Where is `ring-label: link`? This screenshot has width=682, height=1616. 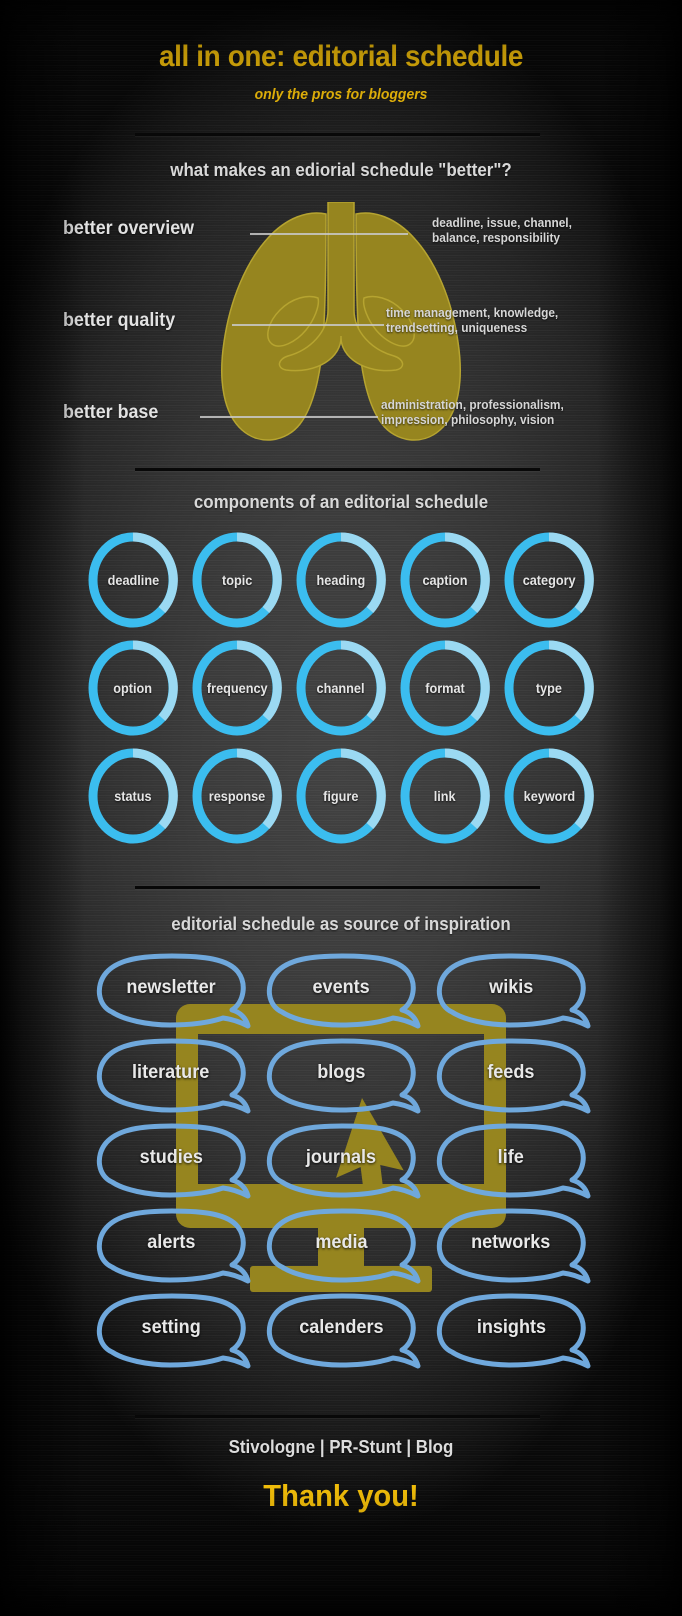
ring-label: link is located at coordinates (445, 796).